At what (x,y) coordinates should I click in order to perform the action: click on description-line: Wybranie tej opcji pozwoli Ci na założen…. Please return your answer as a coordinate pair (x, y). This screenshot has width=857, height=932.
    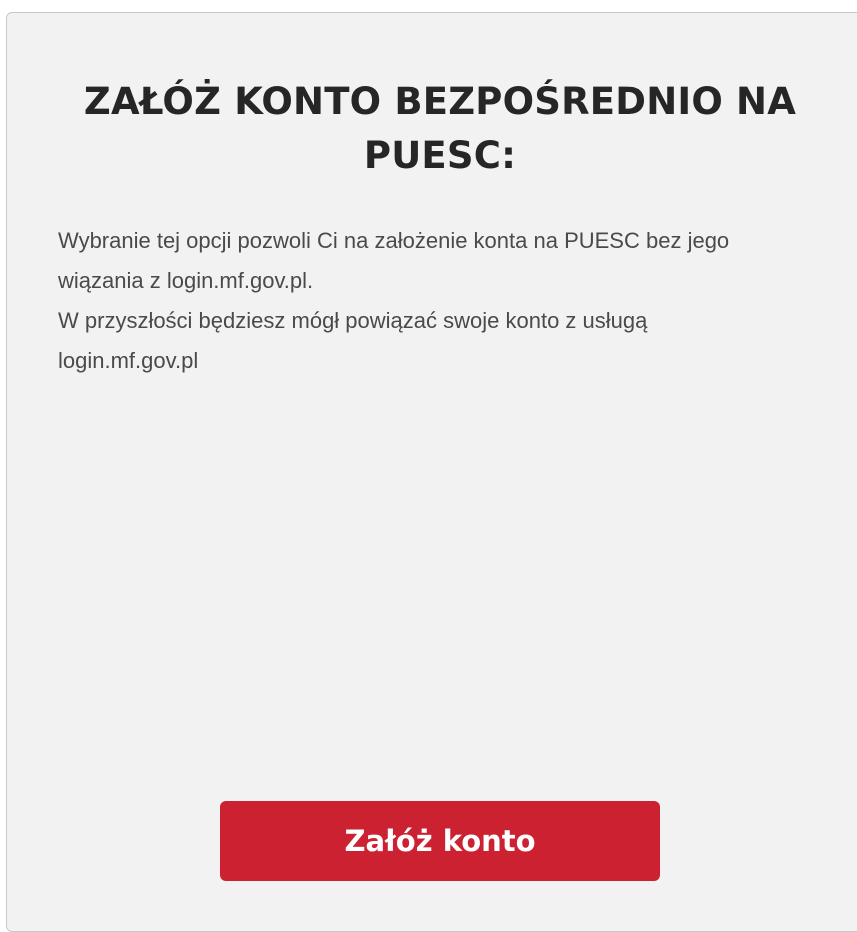
    Looking at the image, I should click on (394, 240).